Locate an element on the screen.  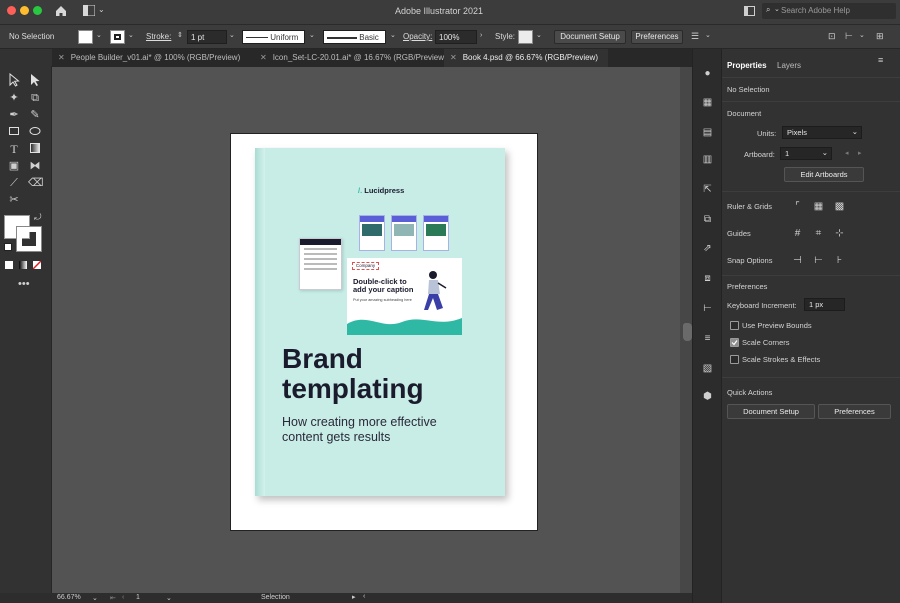
external-link-icon: ⇗ is located at coordinates (707, 248).